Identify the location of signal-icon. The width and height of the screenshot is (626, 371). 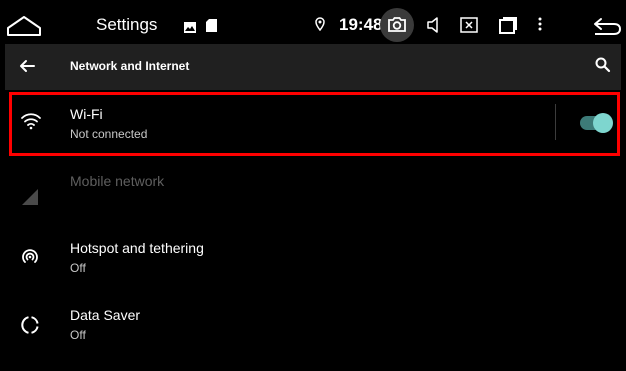
(30, 199).